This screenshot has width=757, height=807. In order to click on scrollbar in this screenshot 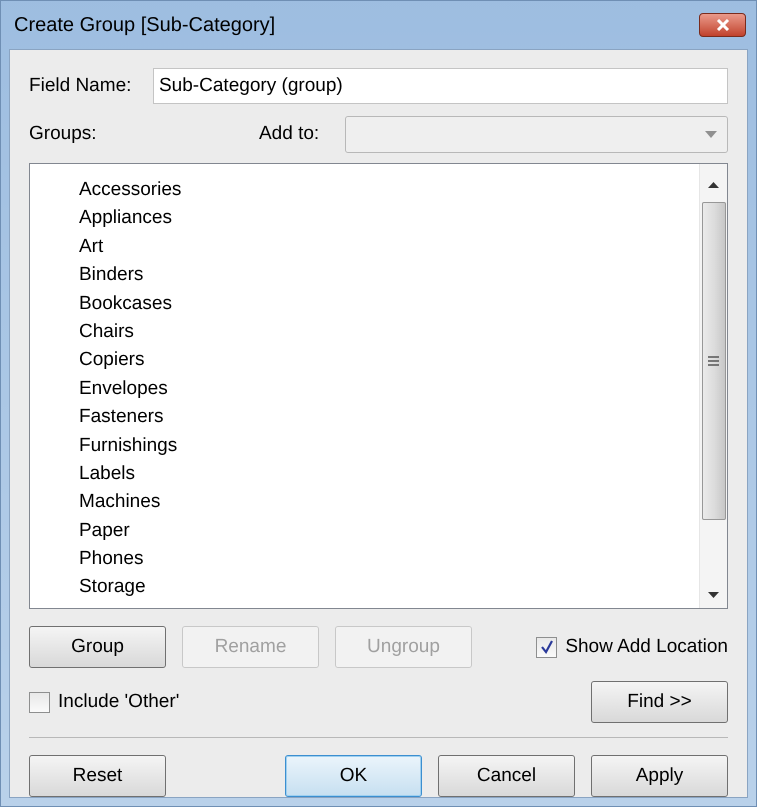, I will do `click(713, 386)`.